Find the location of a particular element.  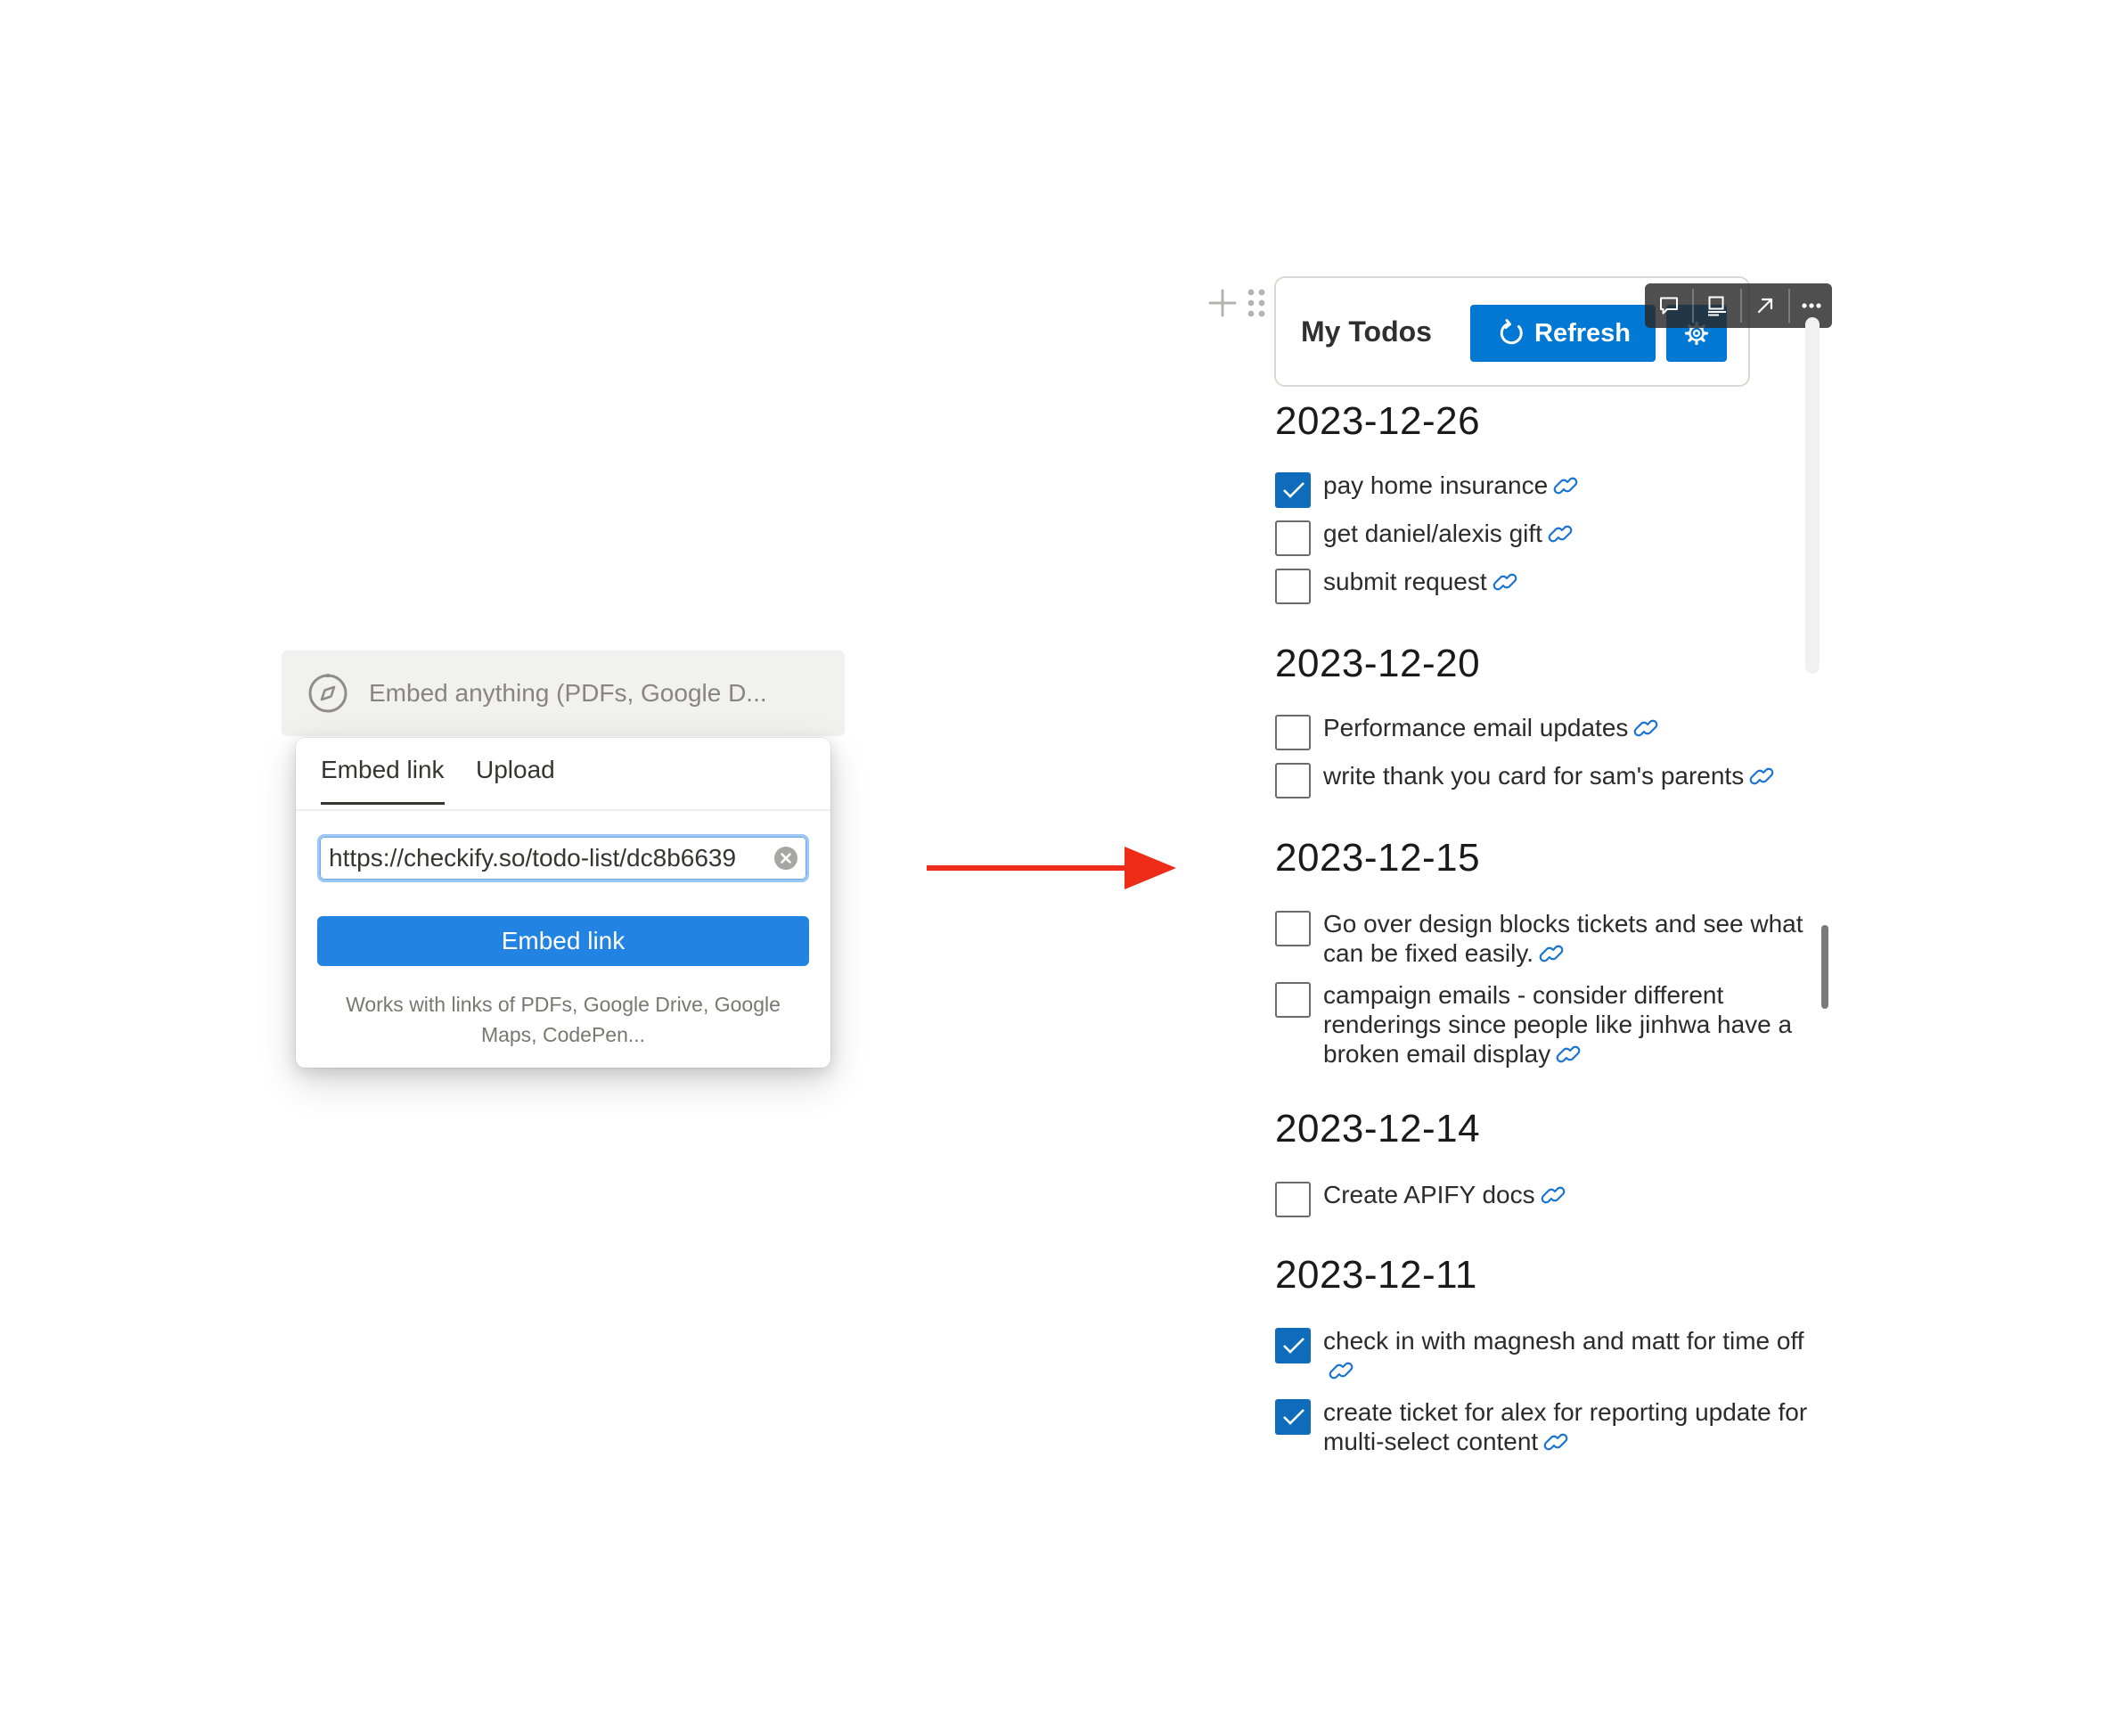

caption-icon is located at coordinates (1717, 306).